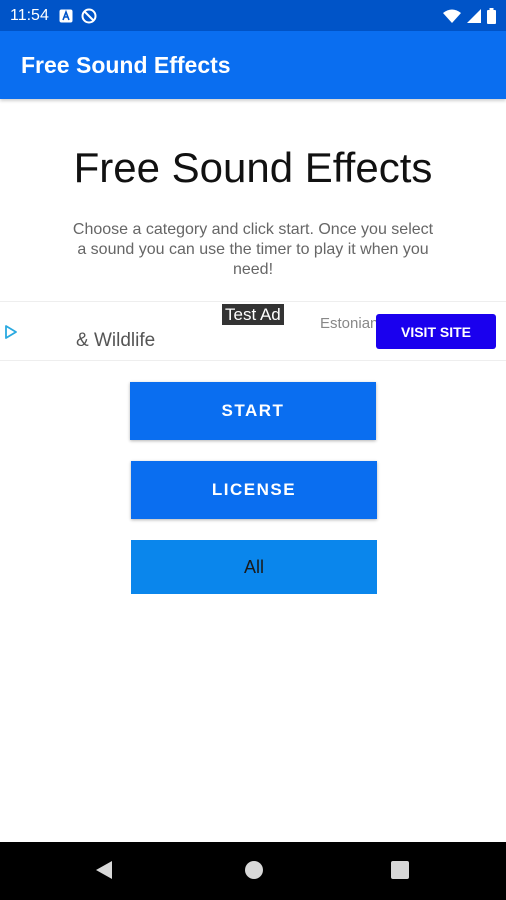 Image resolution: width=506 pixels, height=900 pixels. I want to click on status-time: 11:54, so click(29, 15).